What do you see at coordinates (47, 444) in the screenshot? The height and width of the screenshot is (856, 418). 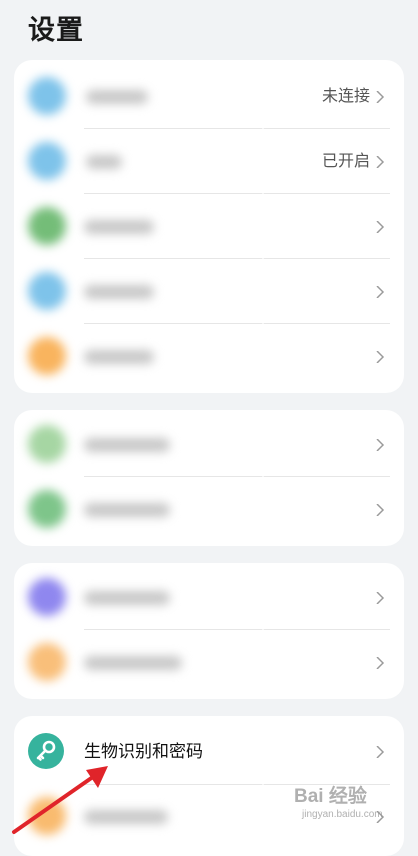 I see `notification-icon` at bounding box center [47, 444].